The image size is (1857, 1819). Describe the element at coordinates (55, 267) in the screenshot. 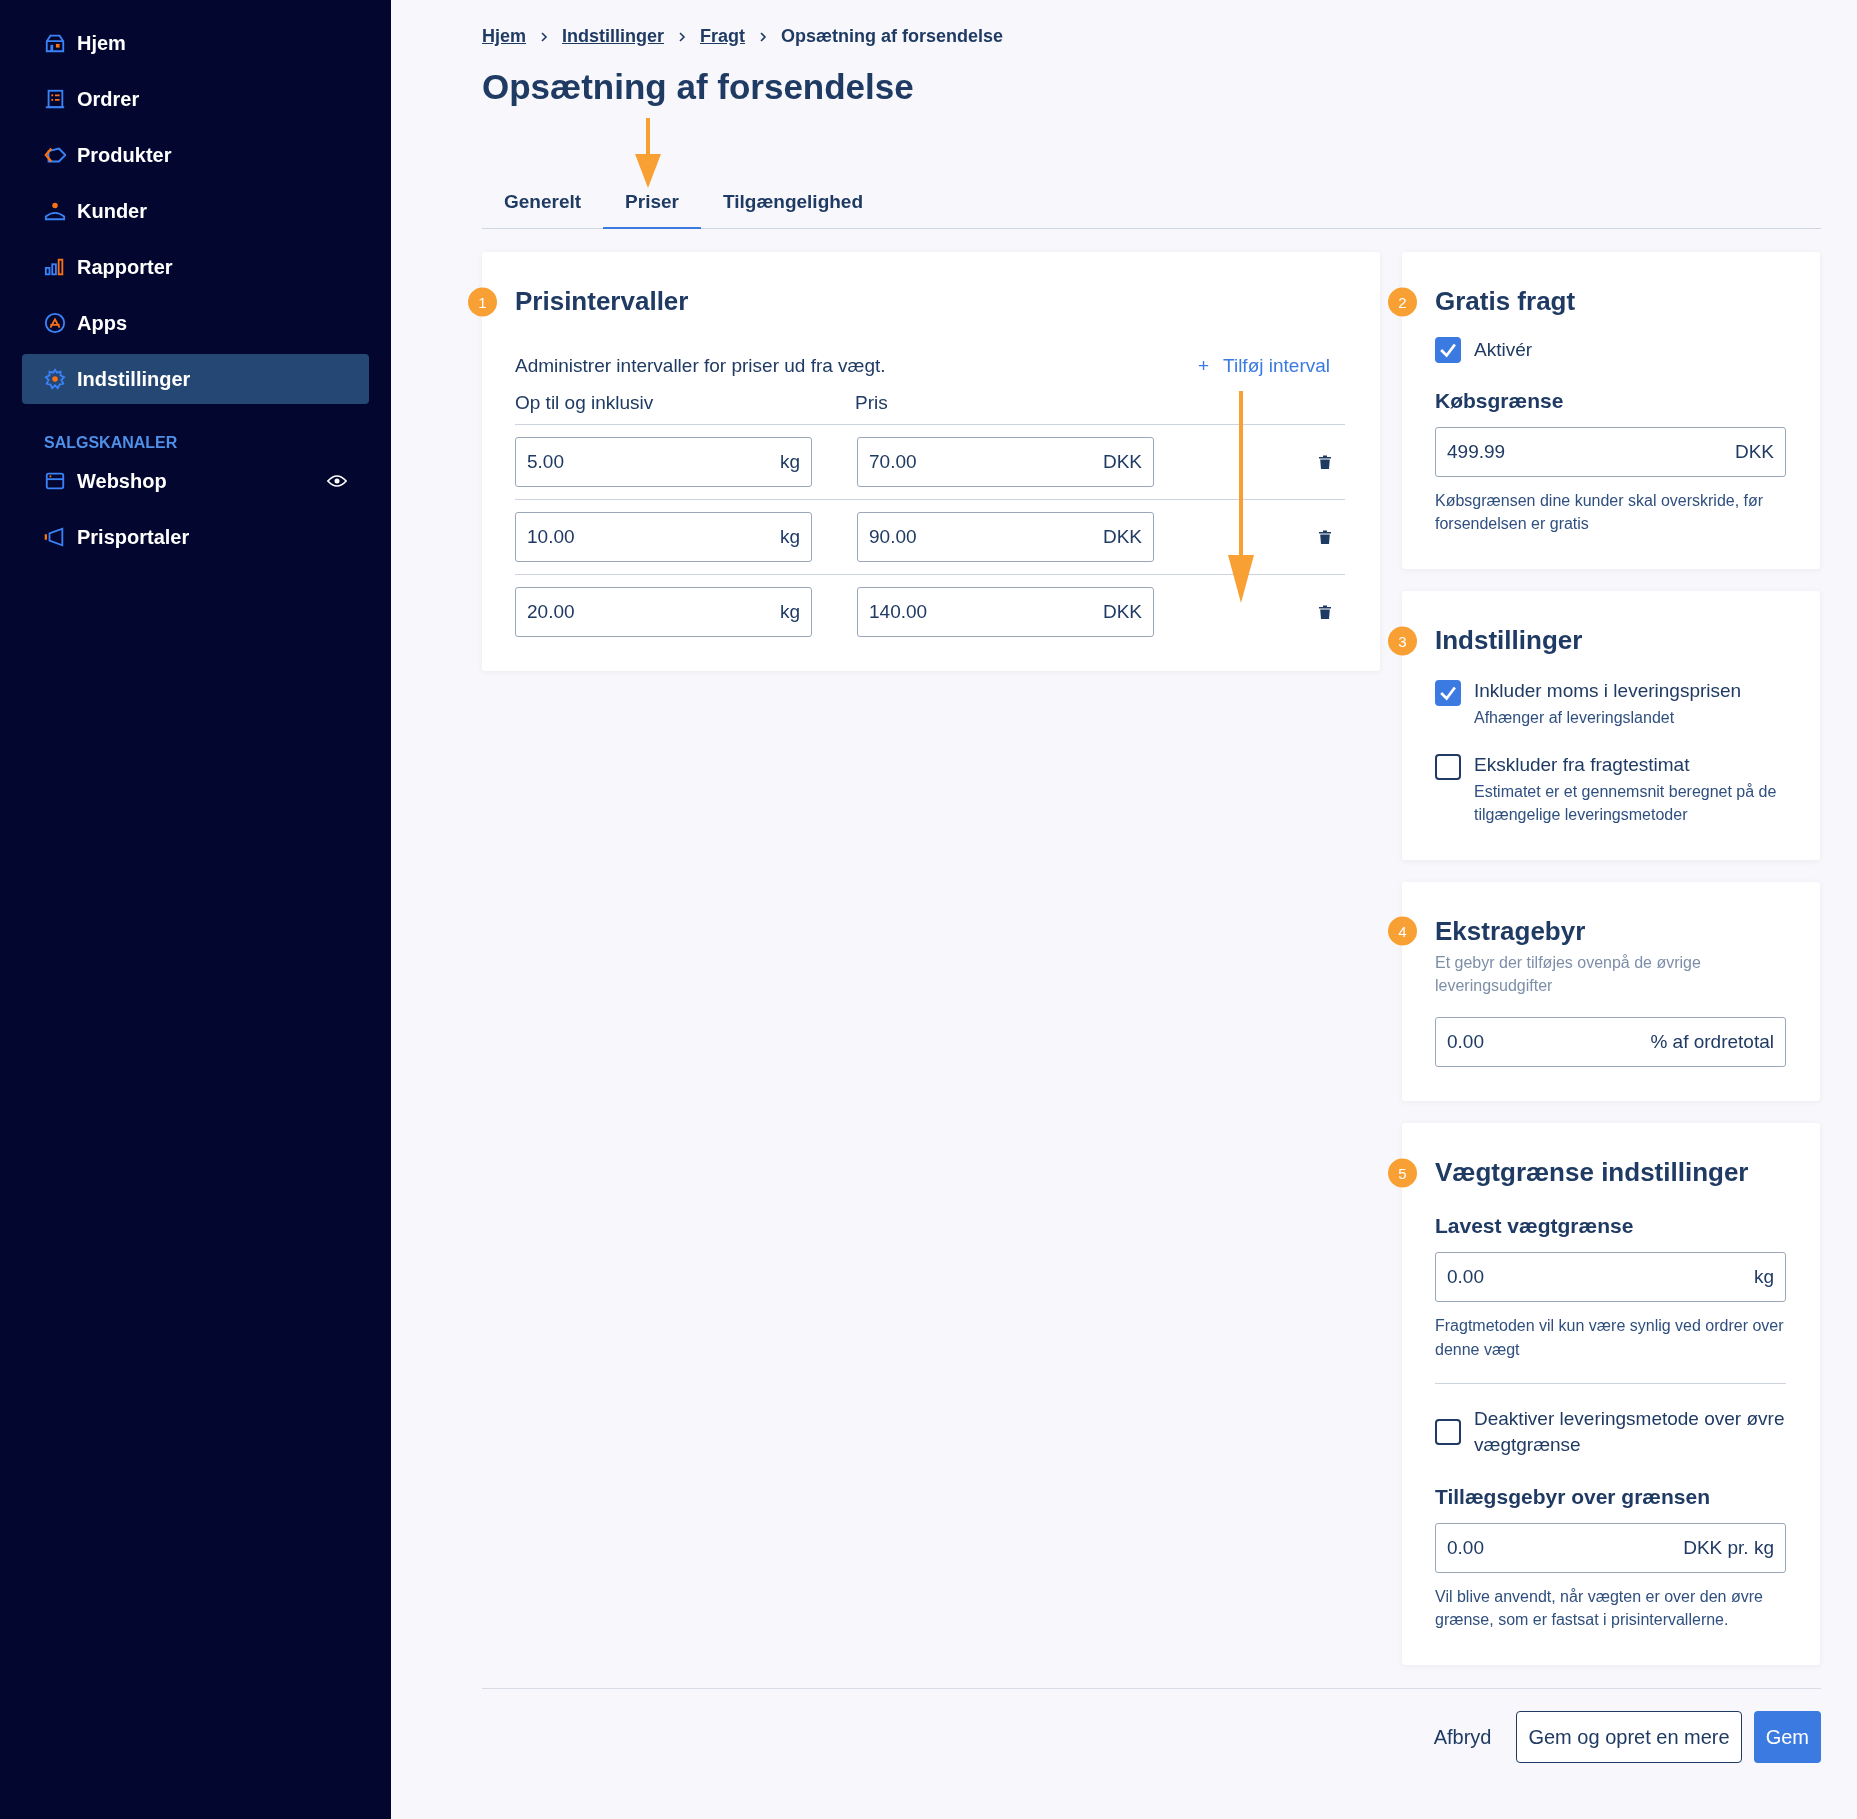

I see `bar-chart-icon` at that location.